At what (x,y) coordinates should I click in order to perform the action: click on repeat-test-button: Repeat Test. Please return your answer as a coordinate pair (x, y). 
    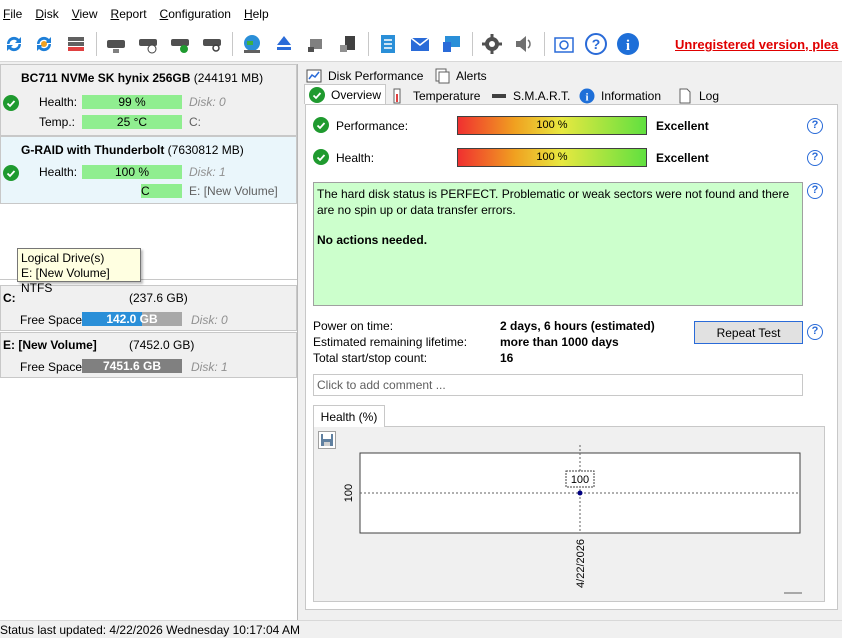
    Looking at the image, I should click on (748, 332).